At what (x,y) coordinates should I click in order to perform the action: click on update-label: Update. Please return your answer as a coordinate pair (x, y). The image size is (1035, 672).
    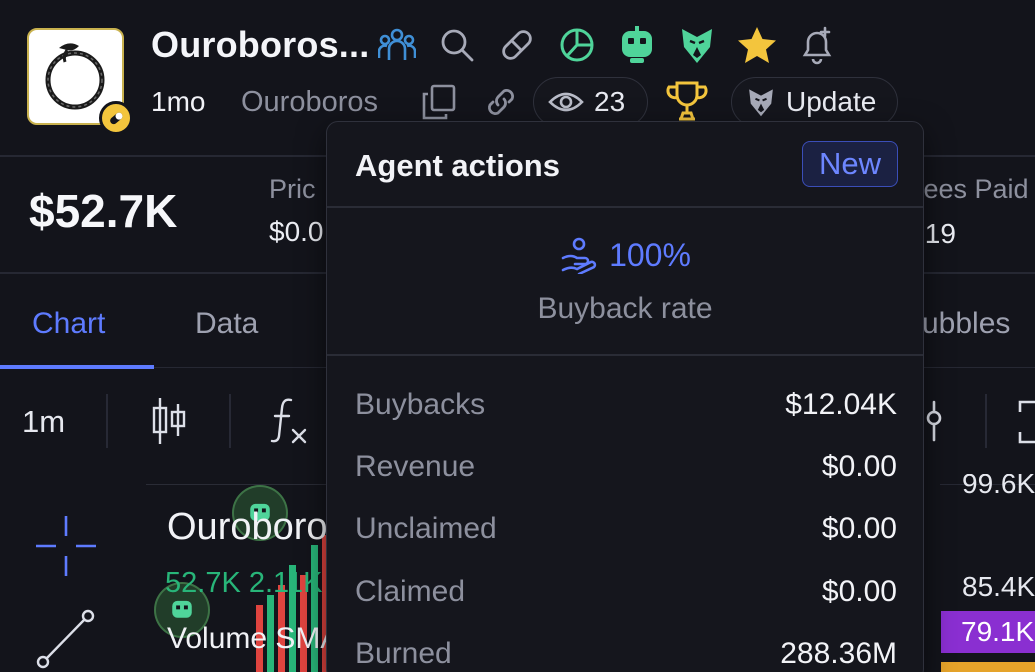
    Looking at the image, I should click on (831, 101).